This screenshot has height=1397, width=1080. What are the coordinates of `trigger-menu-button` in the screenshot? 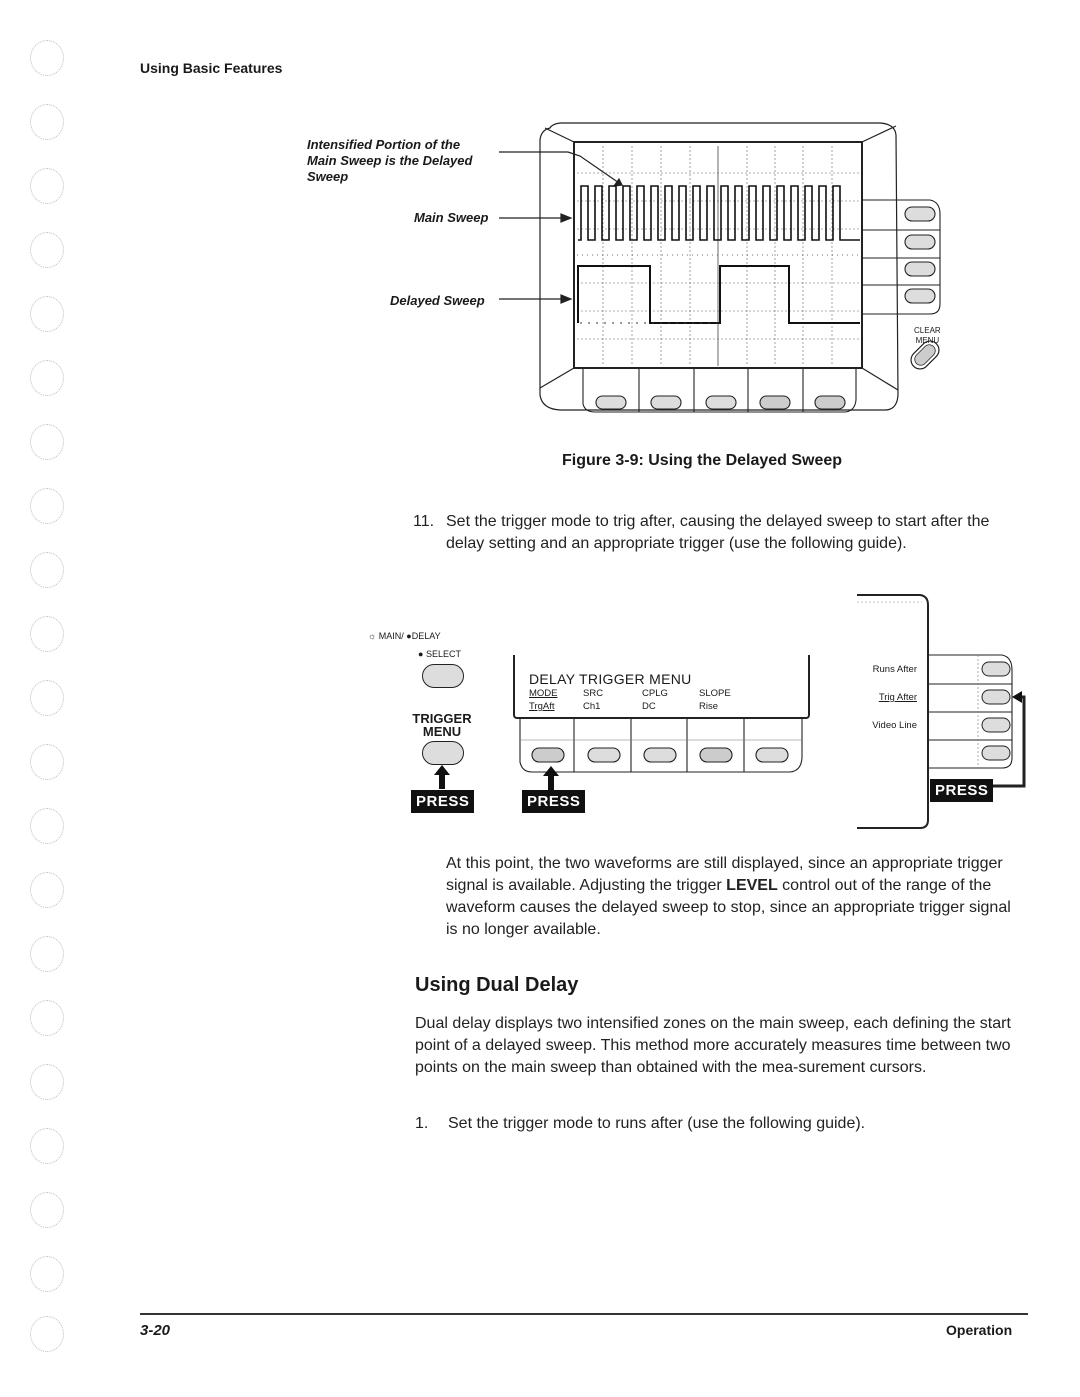 It's located at (443, 753).